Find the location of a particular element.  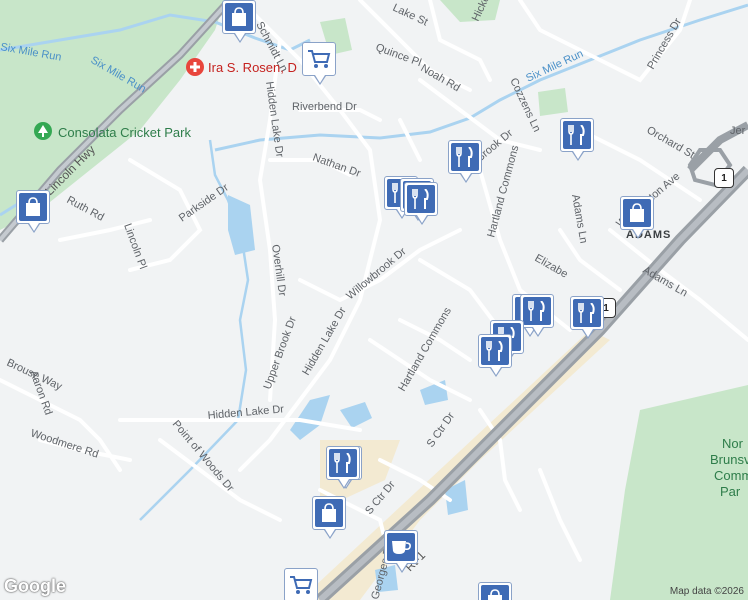

street-label: Riverbend Dr is located at coordinates (324, 107).